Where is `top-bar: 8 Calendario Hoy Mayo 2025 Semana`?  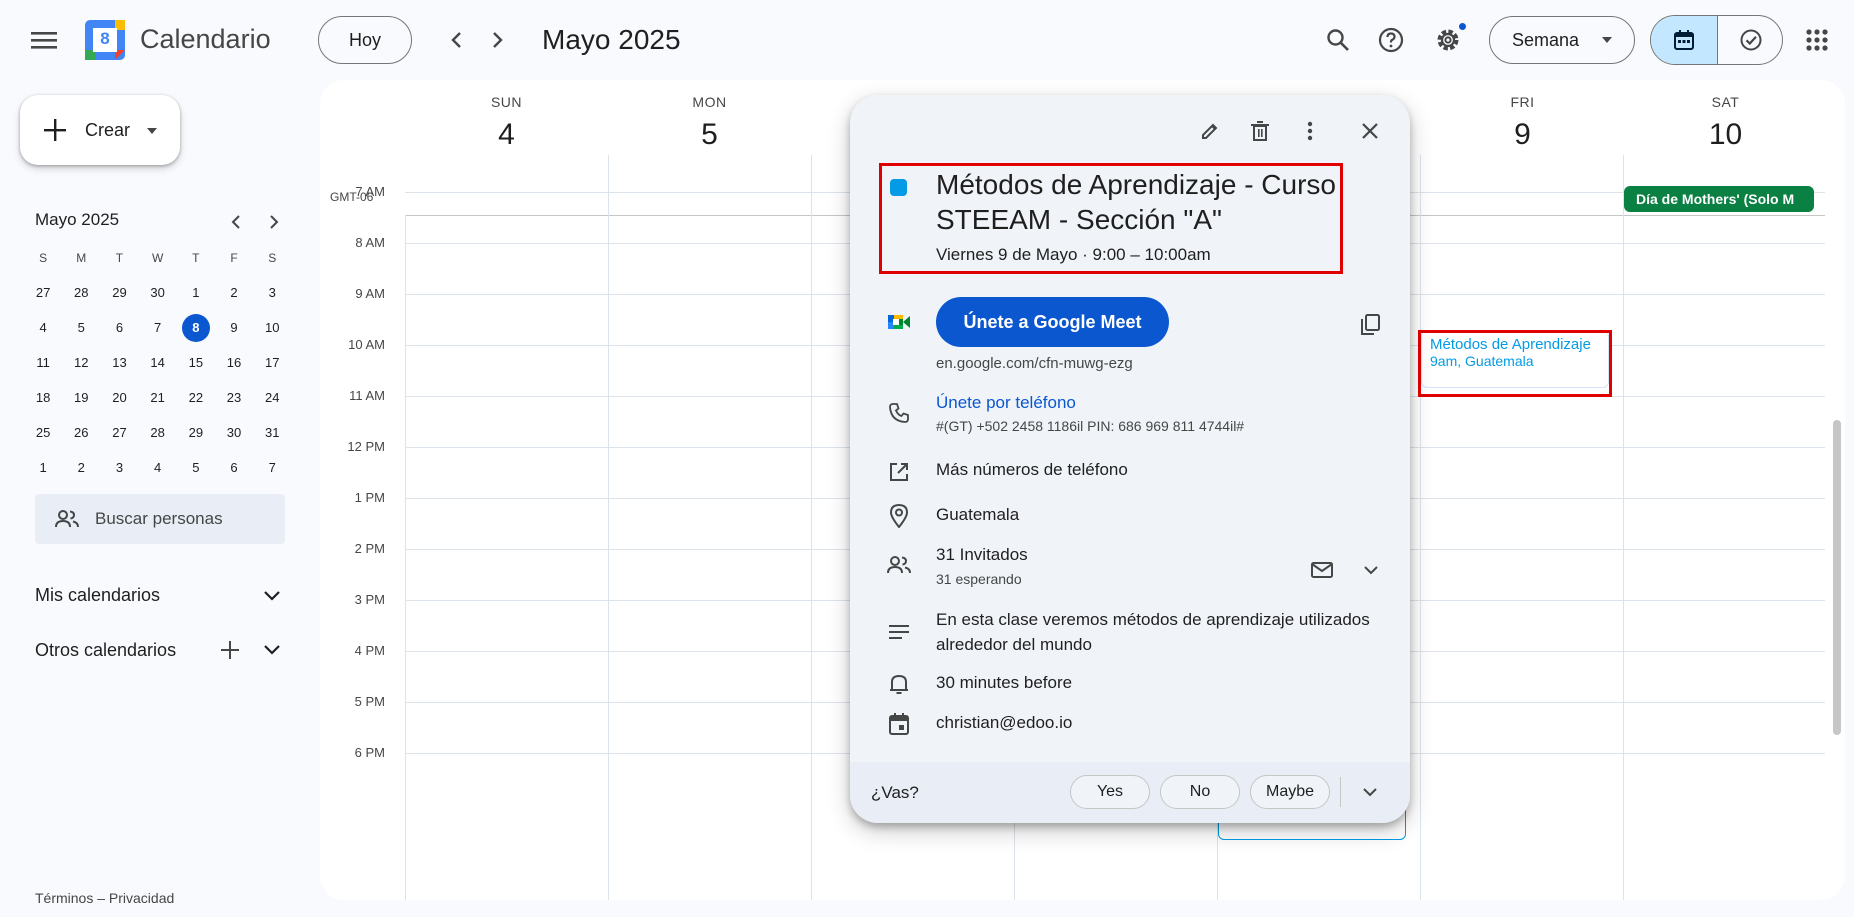 top-bar: 8 Calendario Hoy Mayo 2025 Semana is located at coordinates (927, 40).